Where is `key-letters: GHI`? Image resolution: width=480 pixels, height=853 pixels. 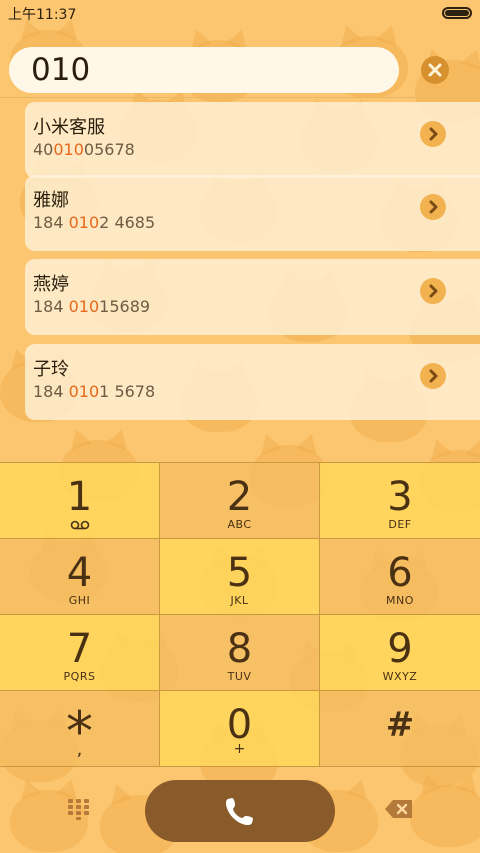
key-letters: GHI is located at coordinates (79, 600).